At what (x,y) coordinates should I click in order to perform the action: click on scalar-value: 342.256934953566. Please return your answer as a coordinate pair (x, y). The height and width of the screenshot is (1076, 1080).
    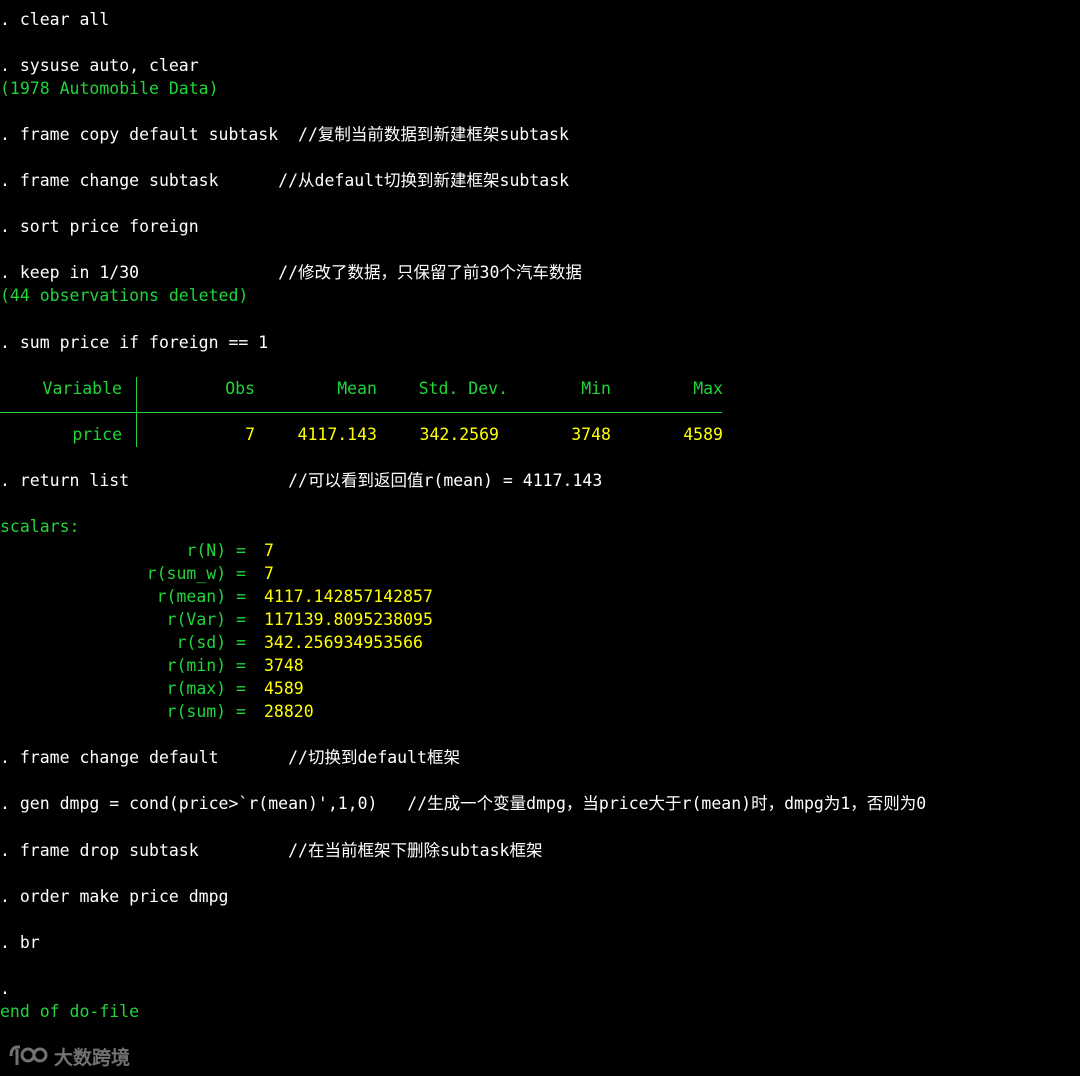
    Looking at the image, I should click on (343, 642).